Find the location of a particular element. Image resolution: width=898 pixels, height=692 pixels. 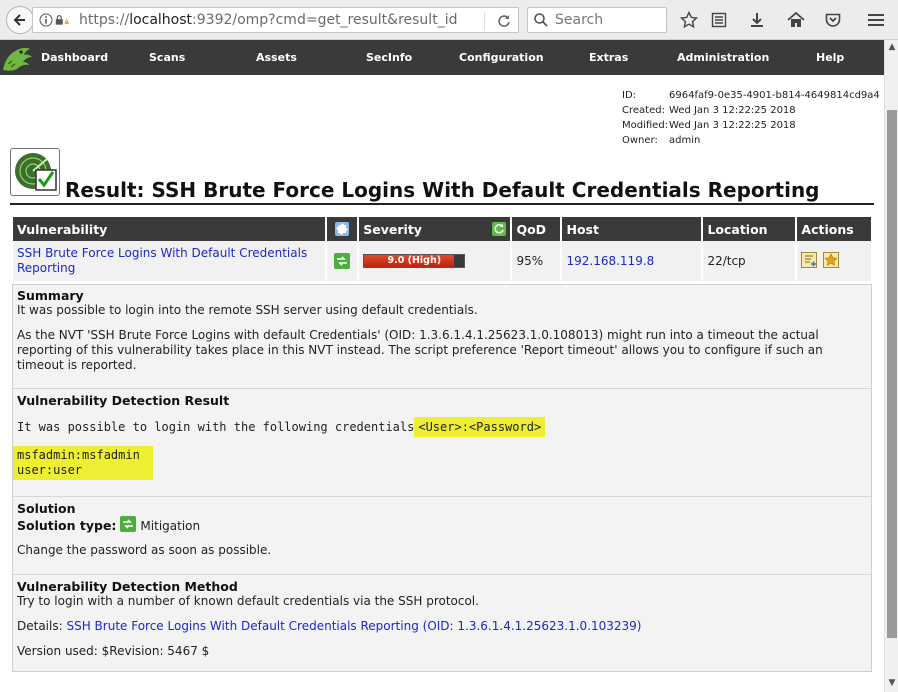

nav-administration: Administration is located at coordinates (723, 57).